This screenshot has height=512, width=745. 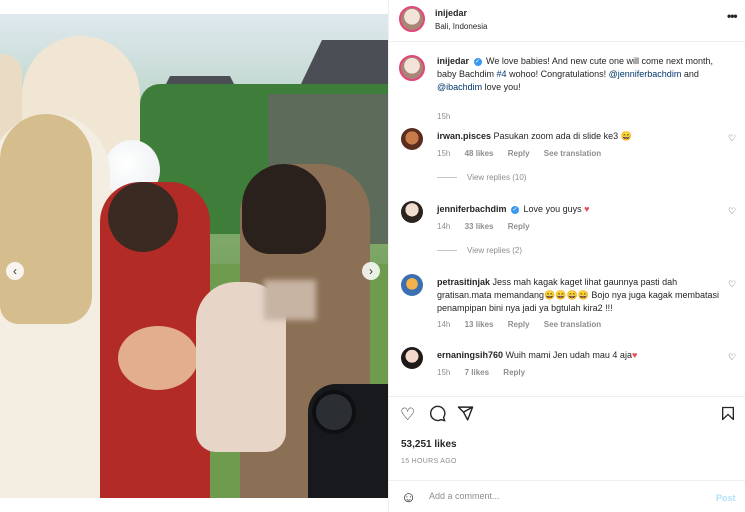 I want to click on view-replies-button: View replies (10), so click(x=481, y=177).